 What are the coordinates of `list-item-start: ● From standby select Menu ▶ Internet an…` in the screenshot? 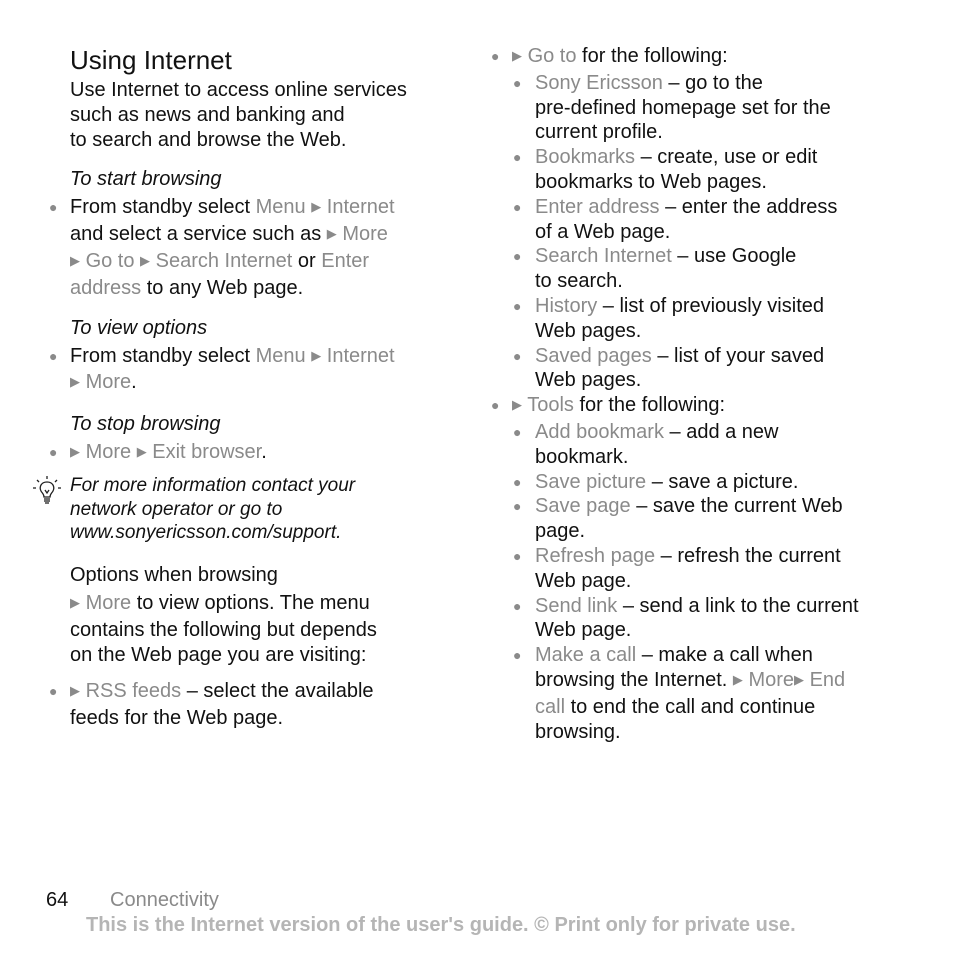 It's located at (259, 247).